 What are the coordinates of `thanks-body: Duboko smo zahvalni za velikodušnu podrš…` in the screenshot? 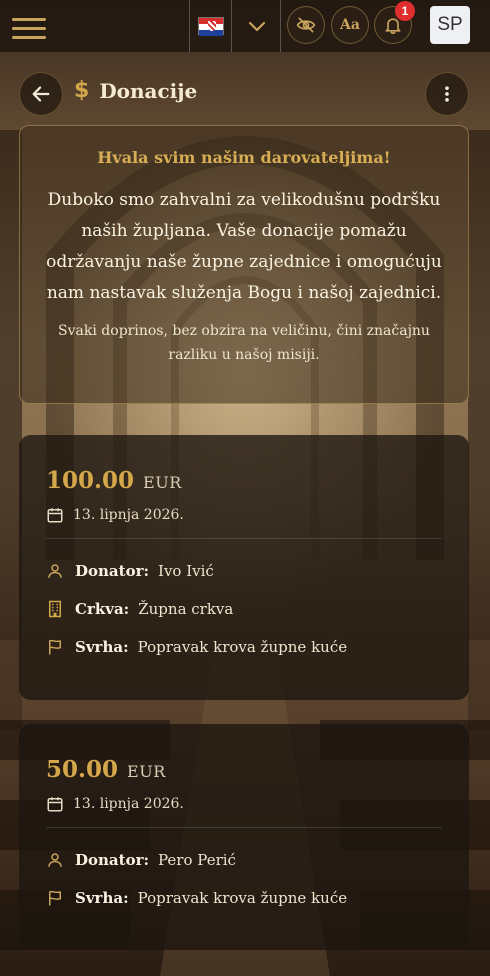 It's located at (244, 246).